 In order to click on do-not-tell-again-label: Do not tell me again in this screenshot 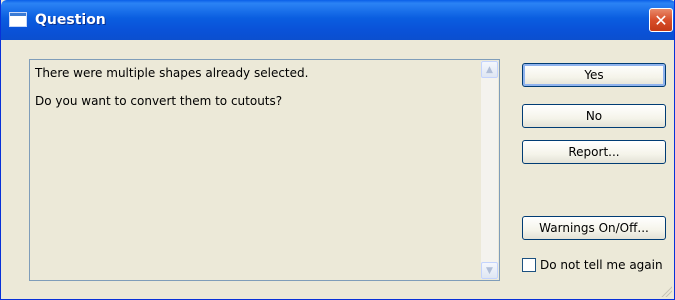, I will do `click(601, 265)`.